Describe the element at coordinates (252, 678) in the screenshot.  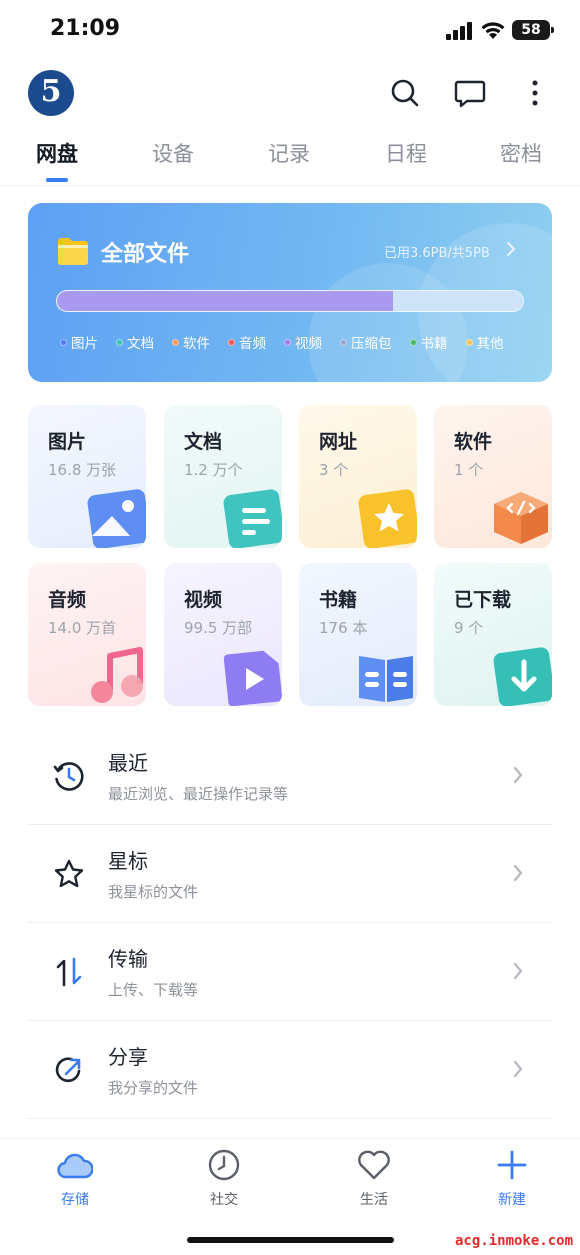
I see `video-play-icon` at that location.